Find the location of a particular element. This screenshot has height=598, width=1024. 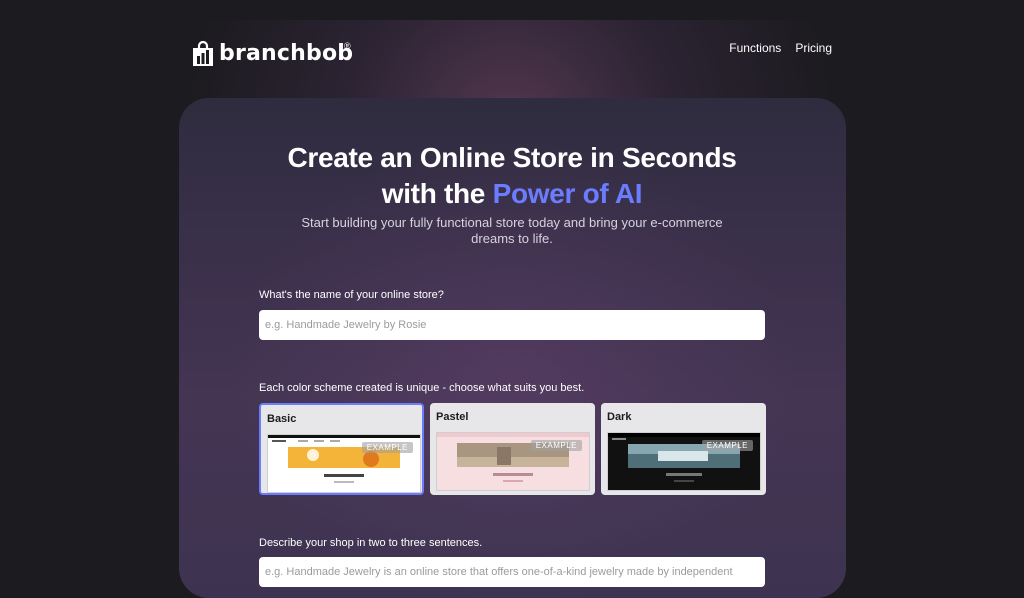

site-header: branchbob ® Functions Pricing is located at coordinates (512, 54).